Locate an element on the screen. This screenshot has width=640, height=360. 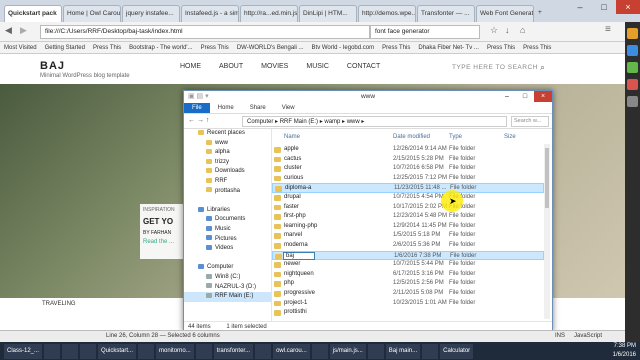
nav-pane-item: Documents is located at coordinates (227, 220).